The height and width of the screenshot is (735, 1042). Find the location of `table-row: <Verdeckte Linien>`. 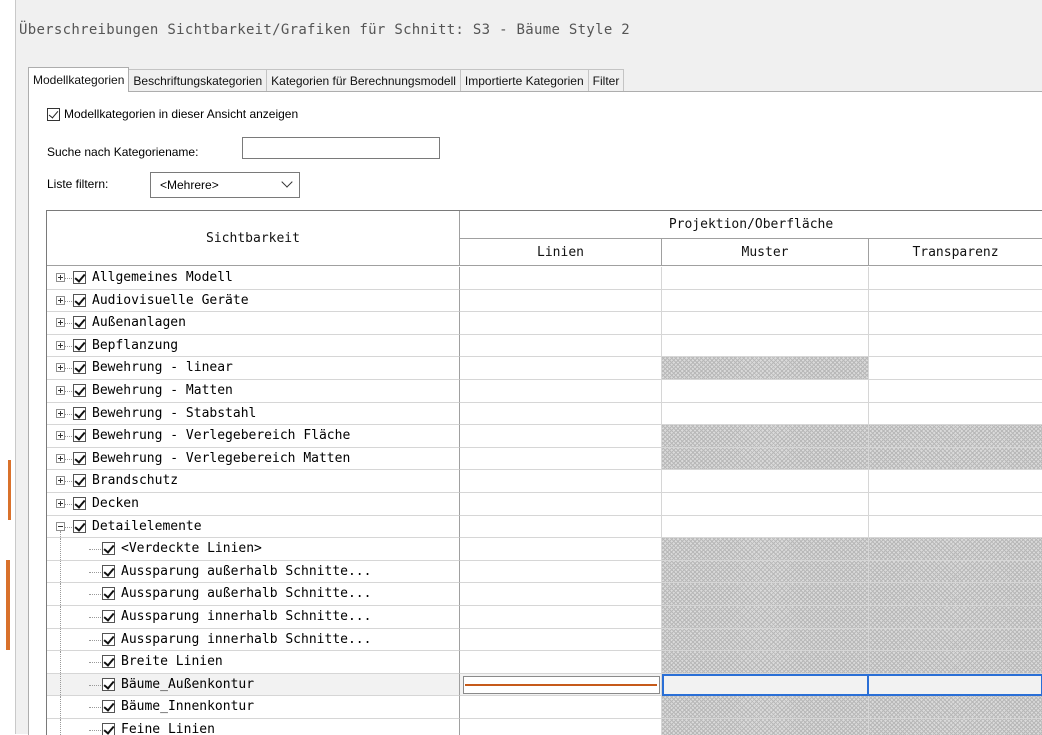

table-row: <Verdeckte Linien> is located at coordinates (544, 549).